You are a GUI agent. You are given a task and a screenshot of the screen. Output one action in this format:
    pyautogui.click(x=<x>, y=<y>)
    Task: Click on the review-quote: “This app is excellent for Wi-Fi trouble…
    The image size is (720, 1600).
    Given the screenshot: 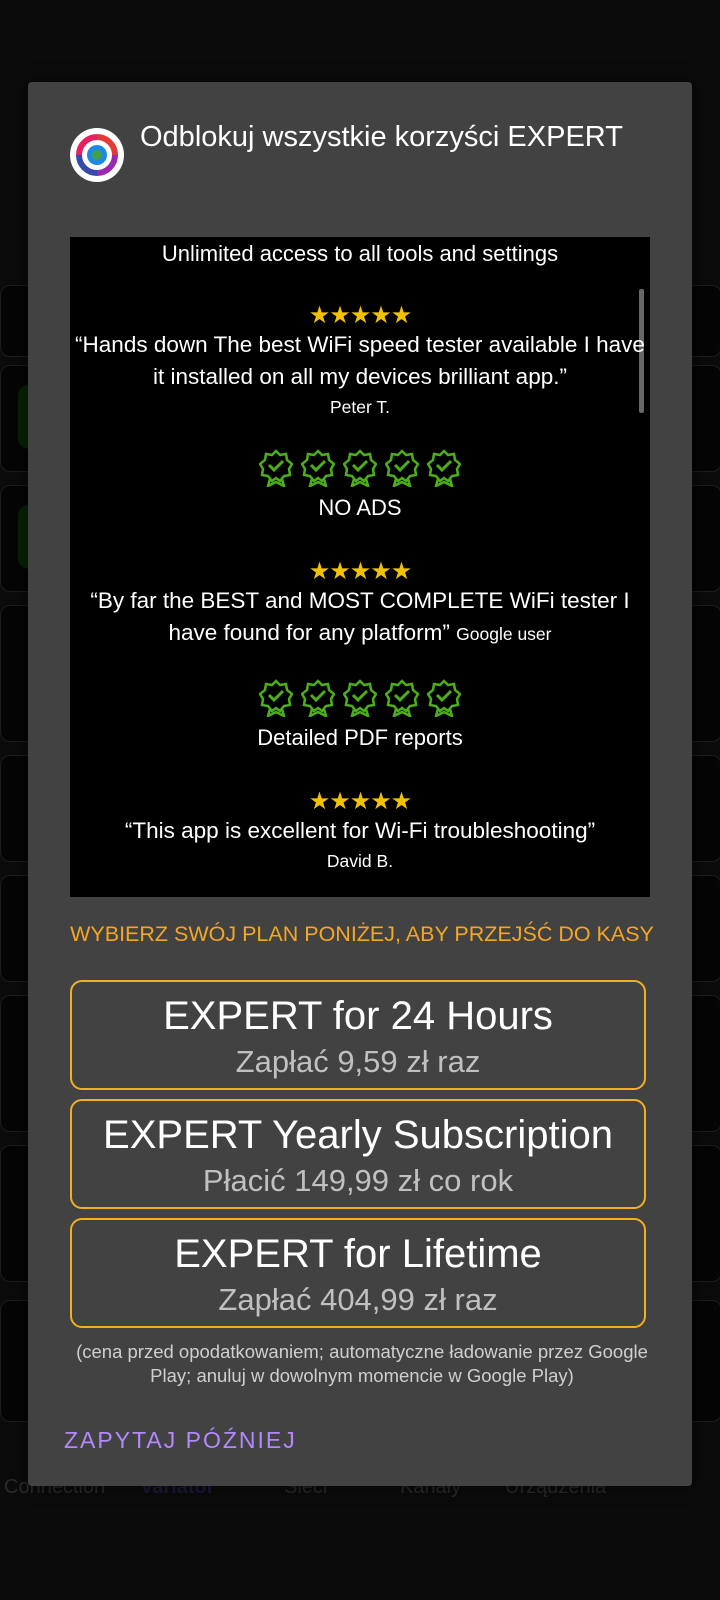 What is the action you would take?
    pyautogui.click(x=360, y=830)
    